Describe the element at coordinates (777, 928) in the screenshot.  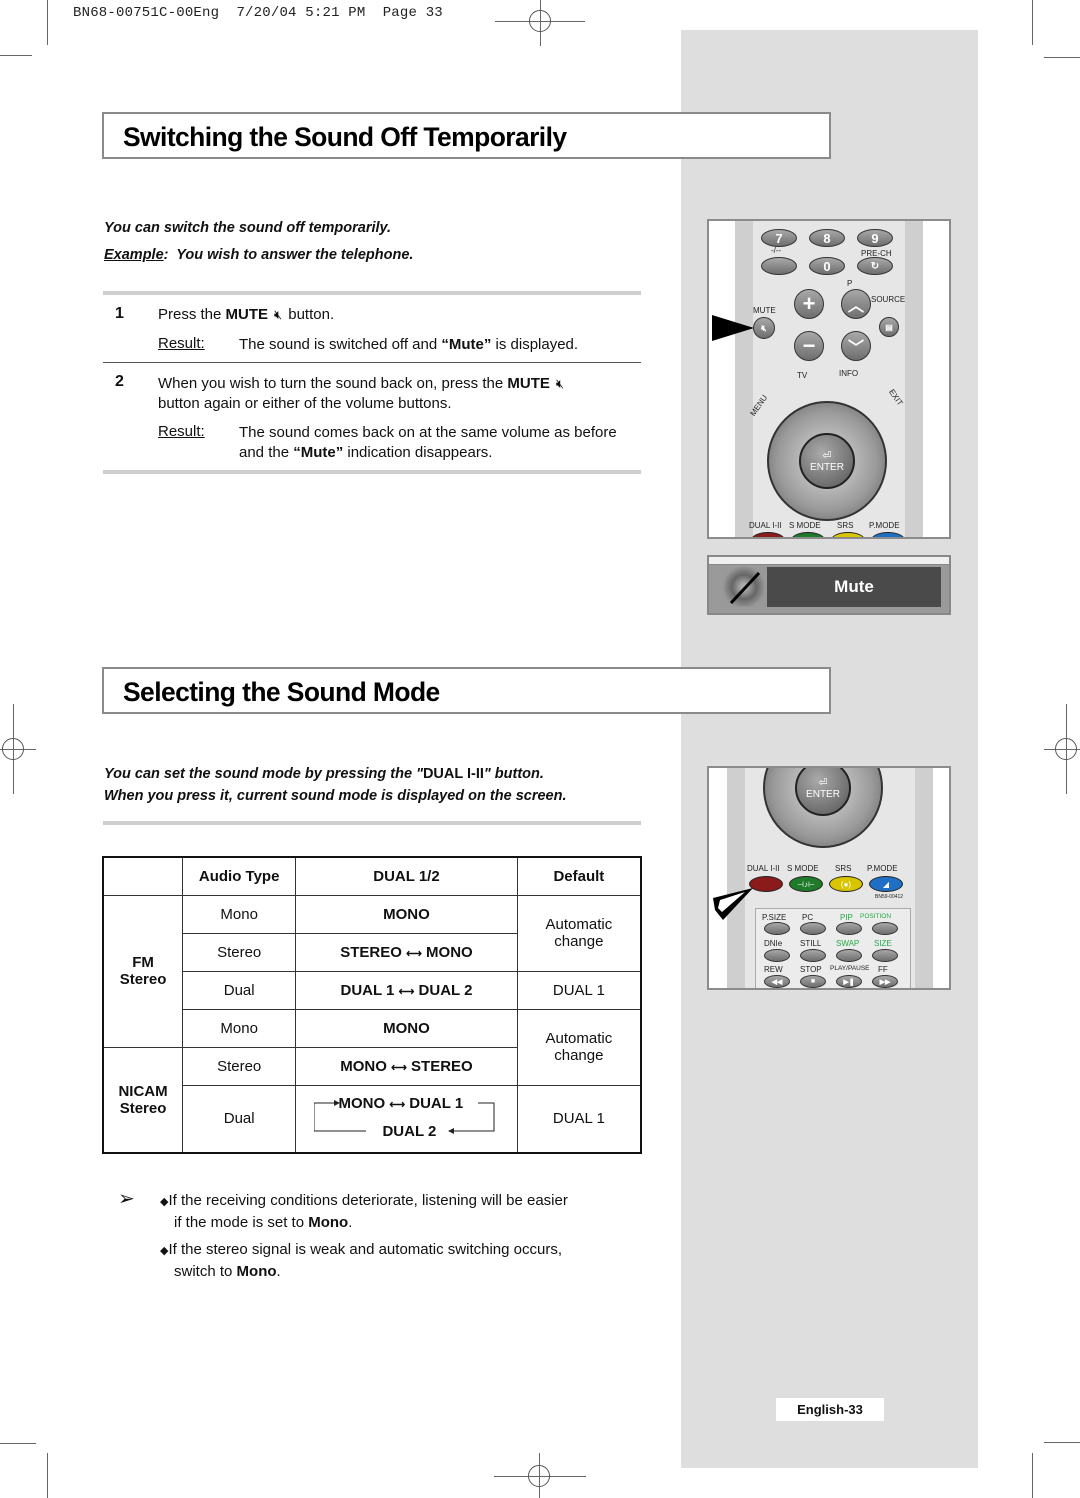
I see `remote-psize-button` at that location.